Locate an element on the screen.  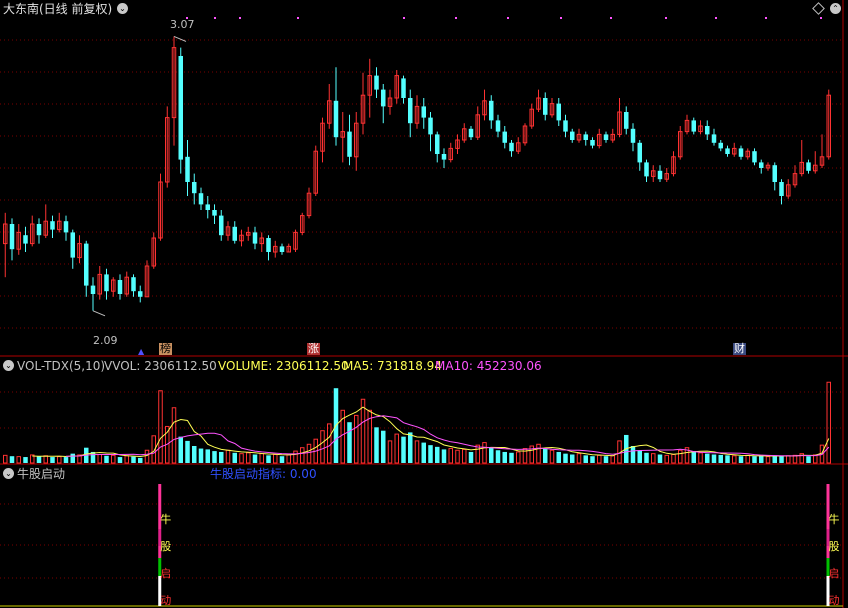
panel-collapse-icon: ⌃ is located at coordinates (835, 8).